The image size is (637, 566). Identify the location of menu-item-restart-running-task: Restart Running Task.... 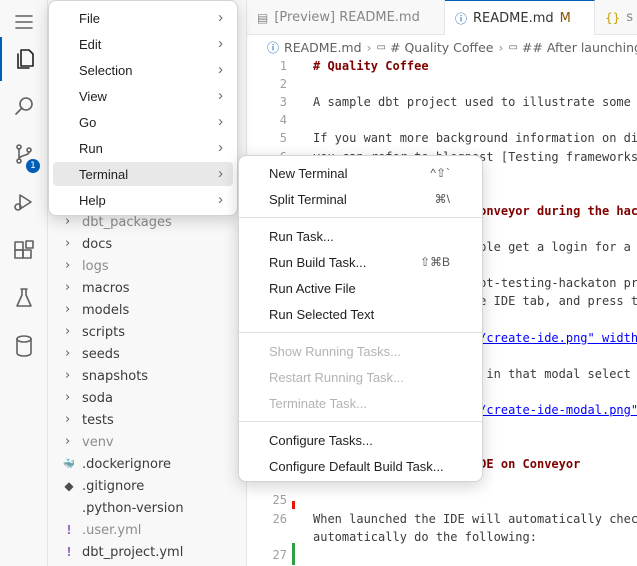
(360, 377).